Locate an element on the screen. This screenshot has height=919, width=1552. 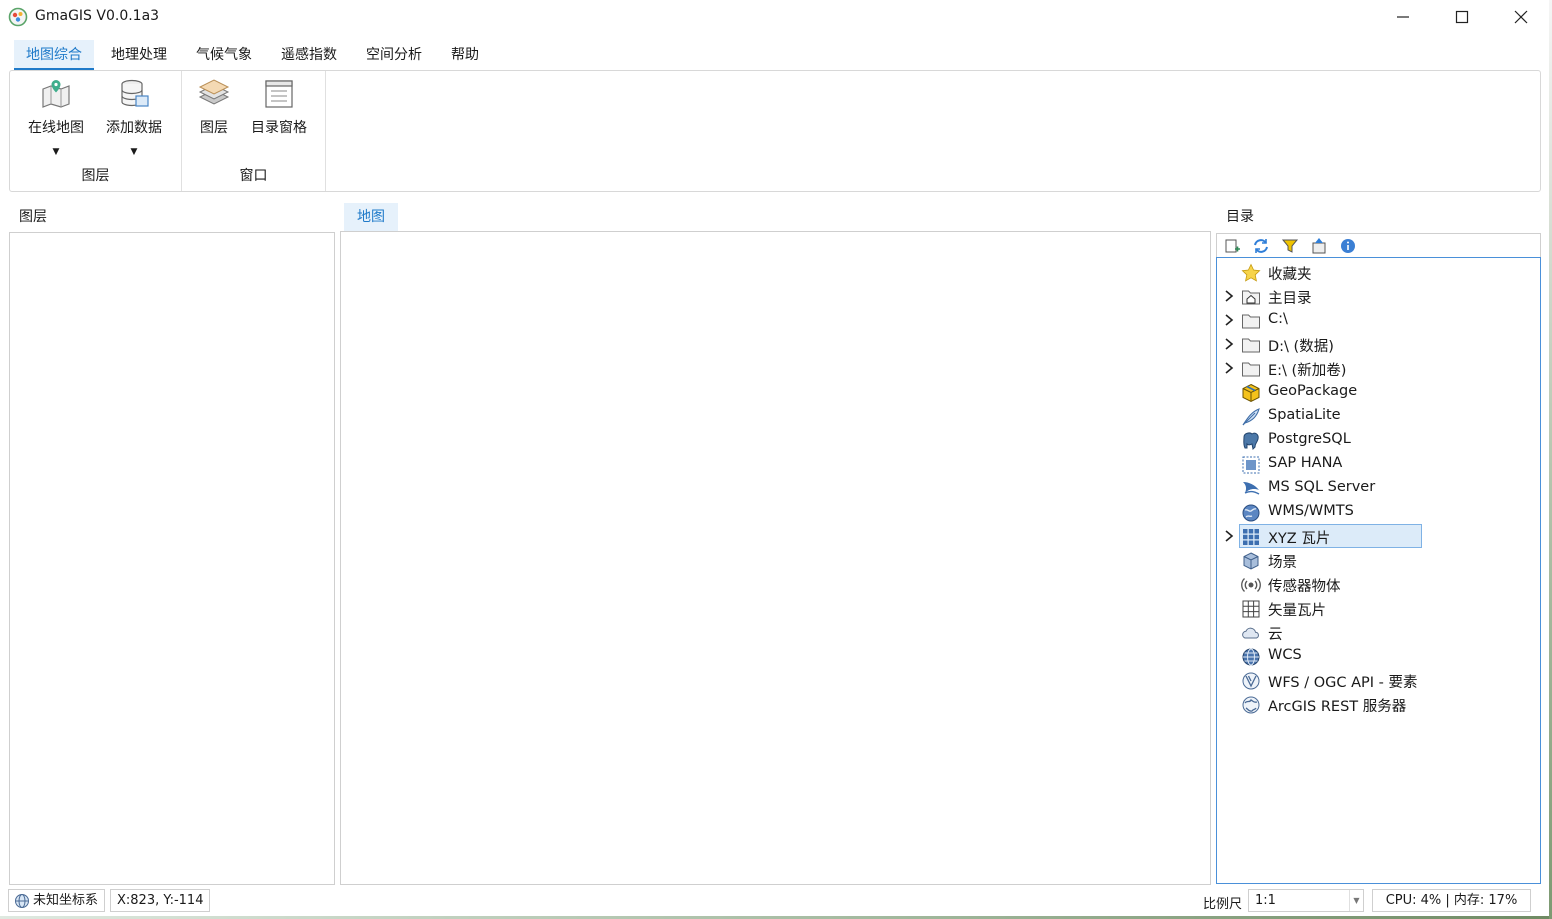
maximize-button is located at coordinates (1462, 17).